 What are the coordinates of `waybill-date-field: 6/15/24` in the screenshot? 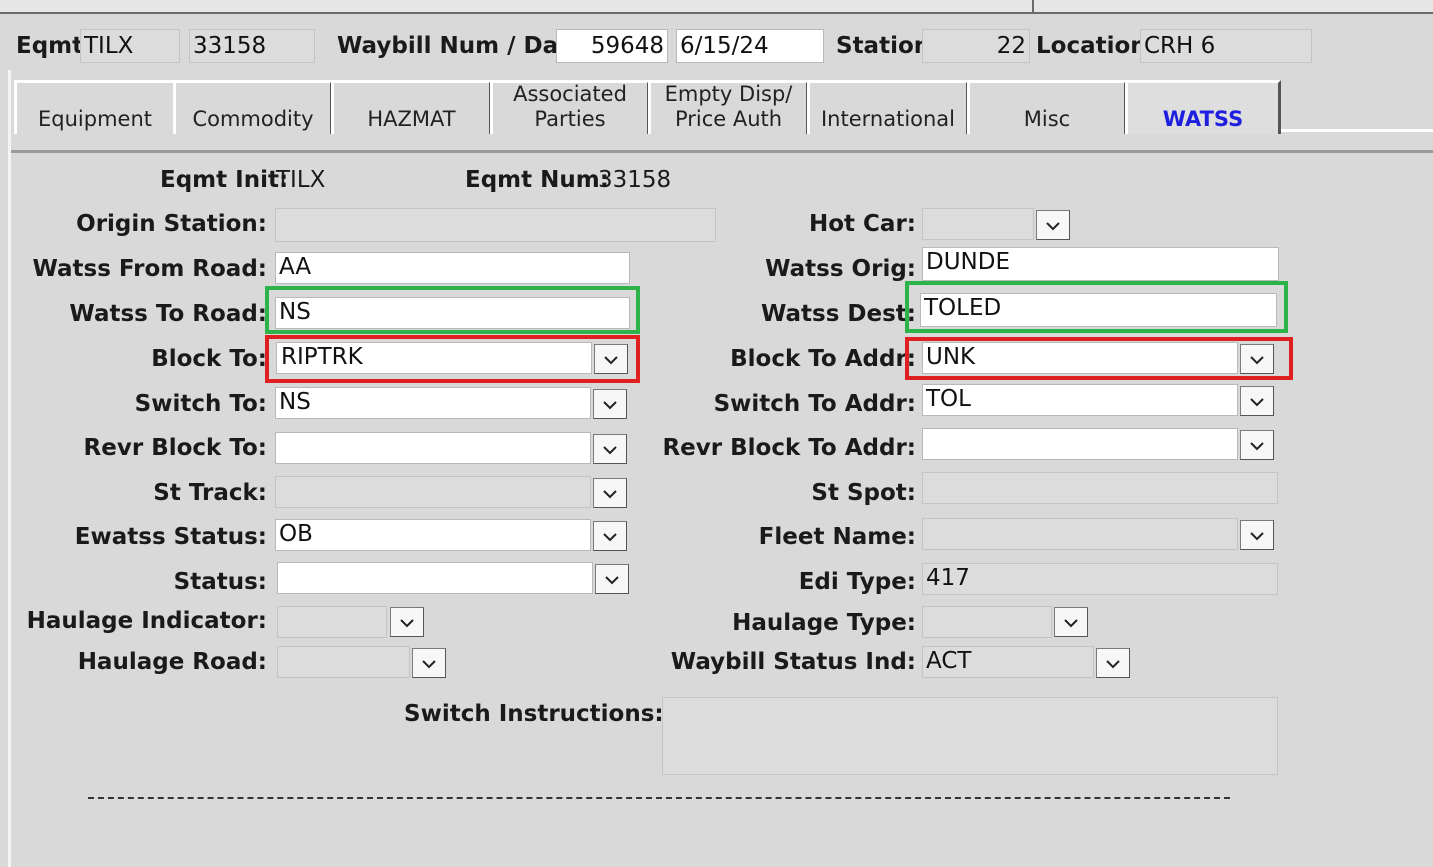 It's located at (750, 46).